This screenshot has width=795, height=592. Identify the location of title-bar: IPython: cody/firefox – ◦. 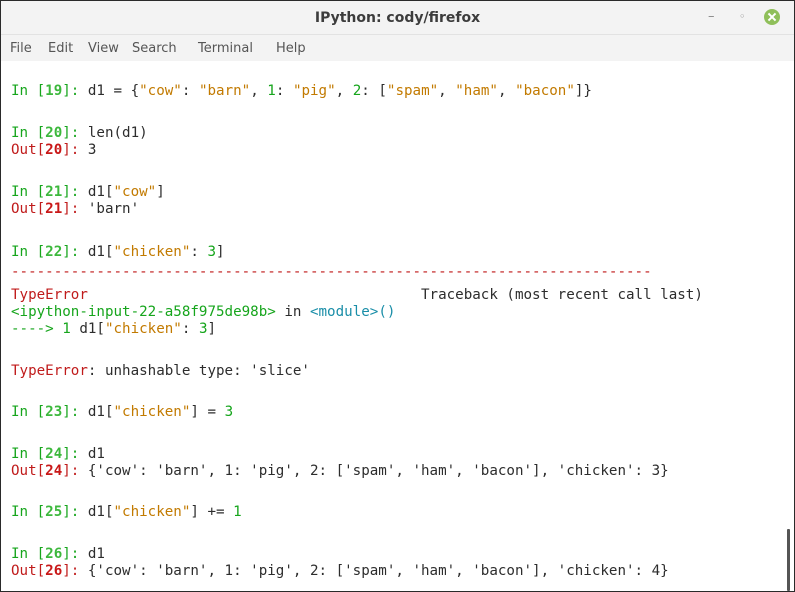
(397, 18).